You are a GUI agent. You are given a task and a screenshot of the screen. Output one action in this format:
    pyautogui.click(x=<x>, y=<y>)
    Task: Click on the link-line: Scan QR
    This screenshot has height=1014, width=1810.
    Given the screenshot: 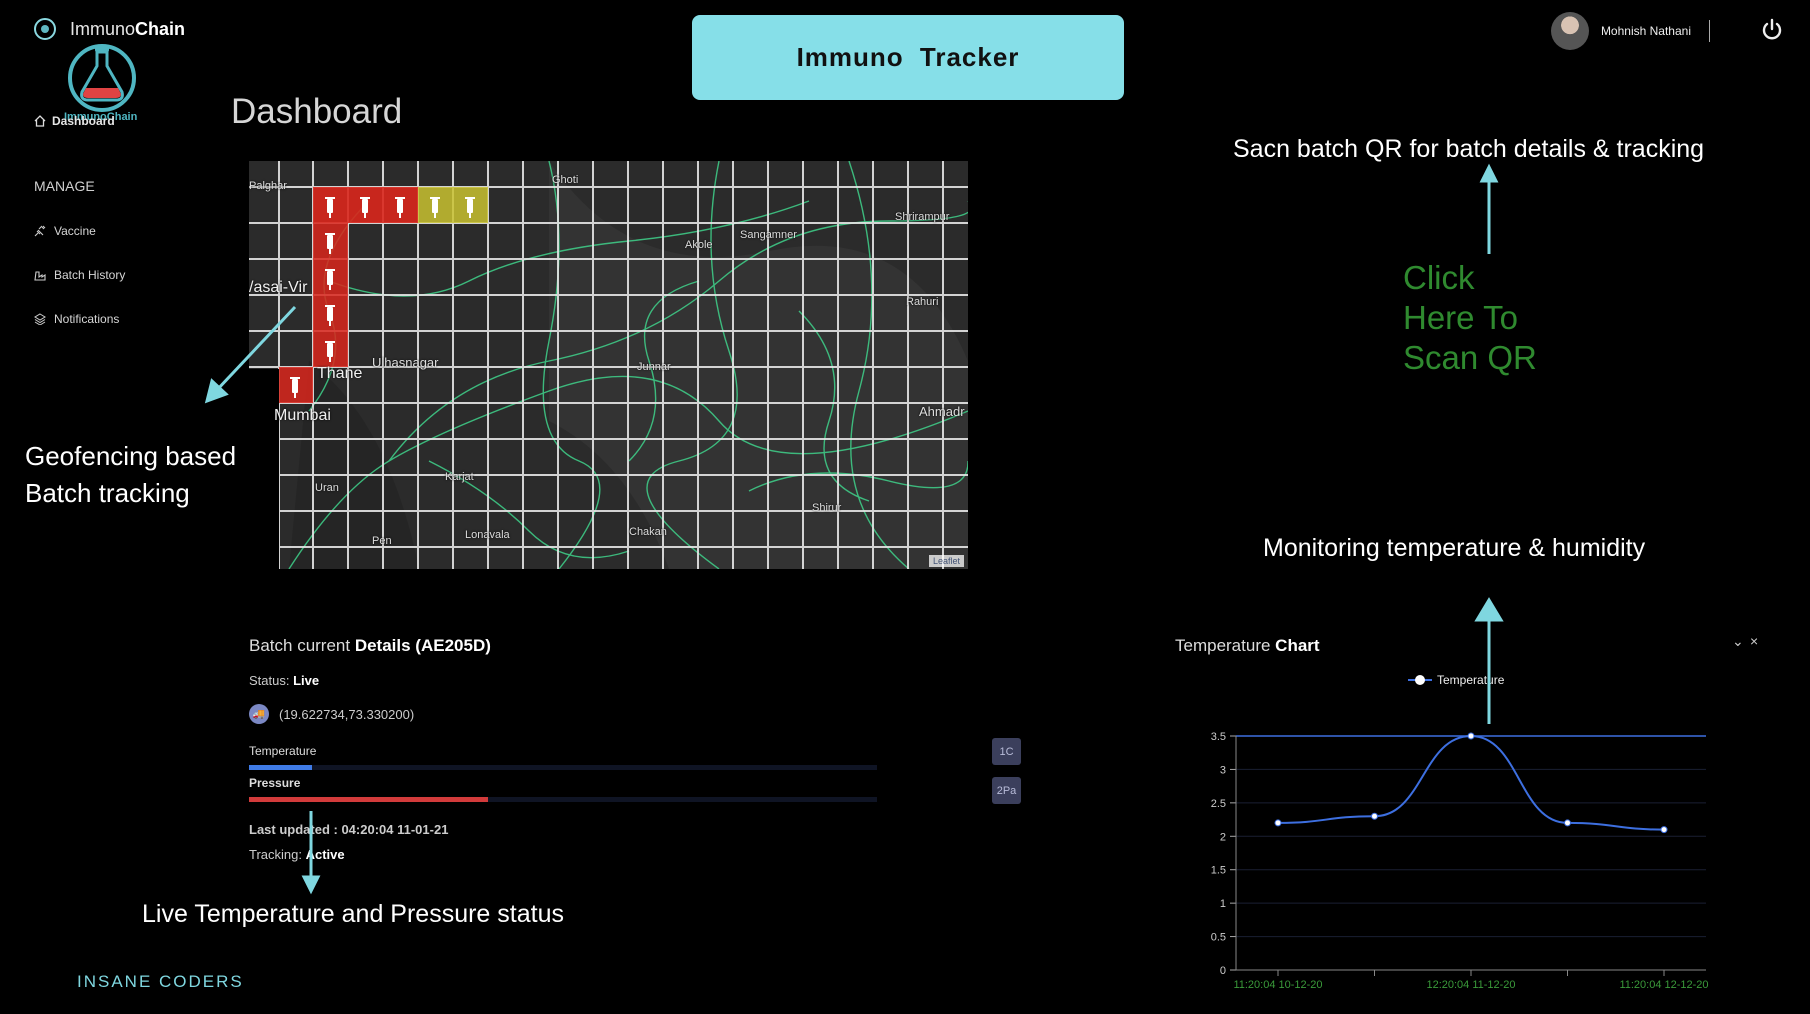 What is the action you would take?
    pyautogui.click(x=1470, y=358)
    